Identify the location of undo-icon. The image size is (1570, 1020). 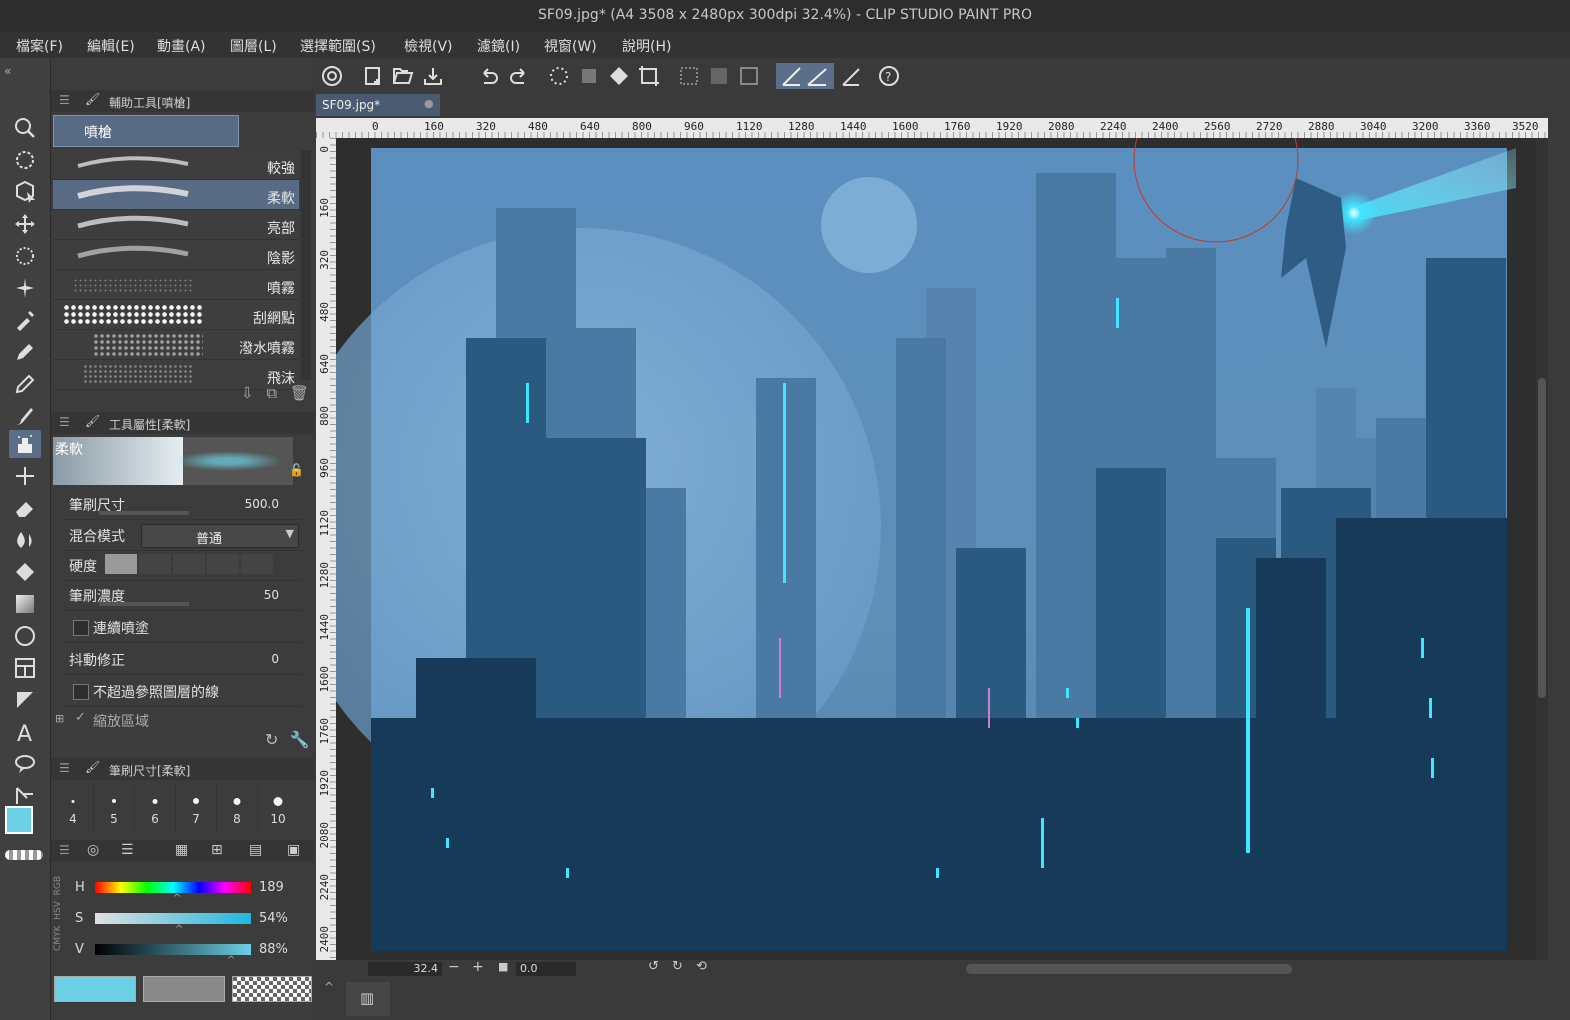
(489, 76).